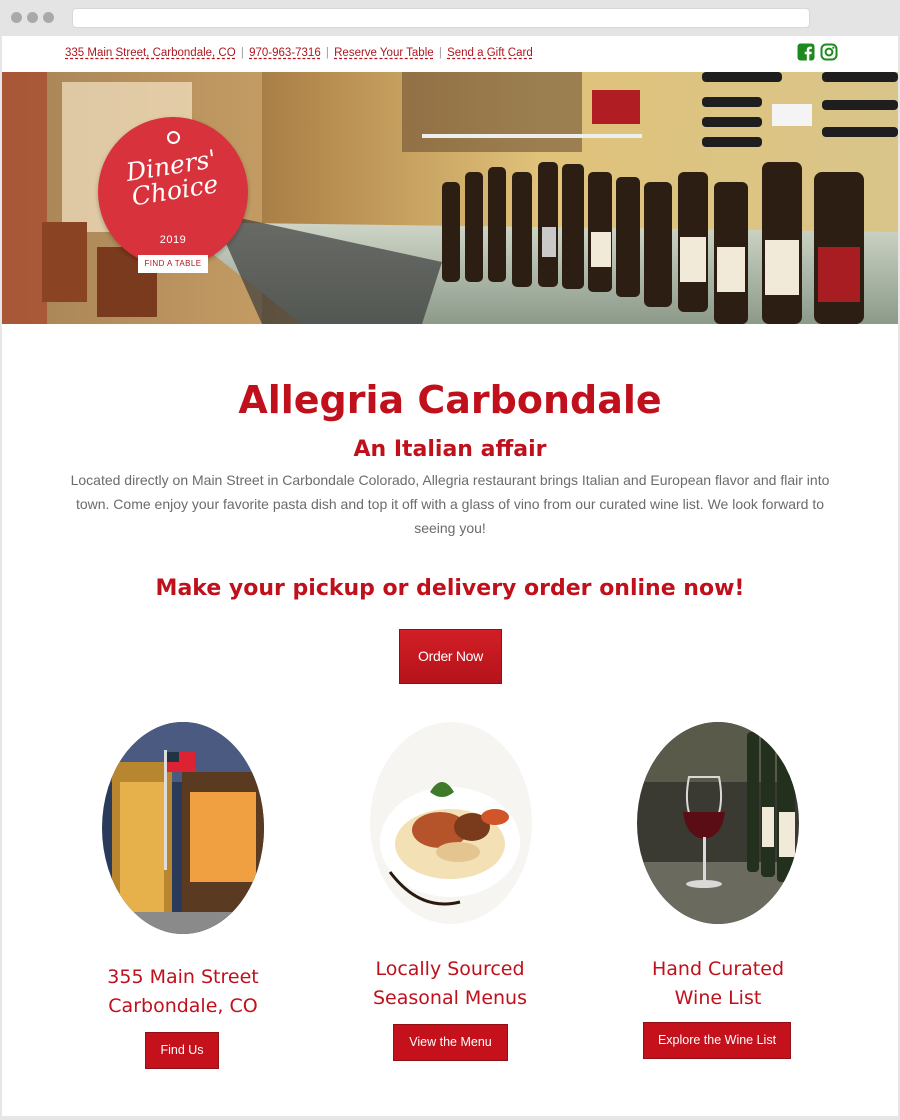  What do you see at coordinates (450, 656) in the screenshot?
I see `order-now-button: Order Now` at bounding box center [450, 656].